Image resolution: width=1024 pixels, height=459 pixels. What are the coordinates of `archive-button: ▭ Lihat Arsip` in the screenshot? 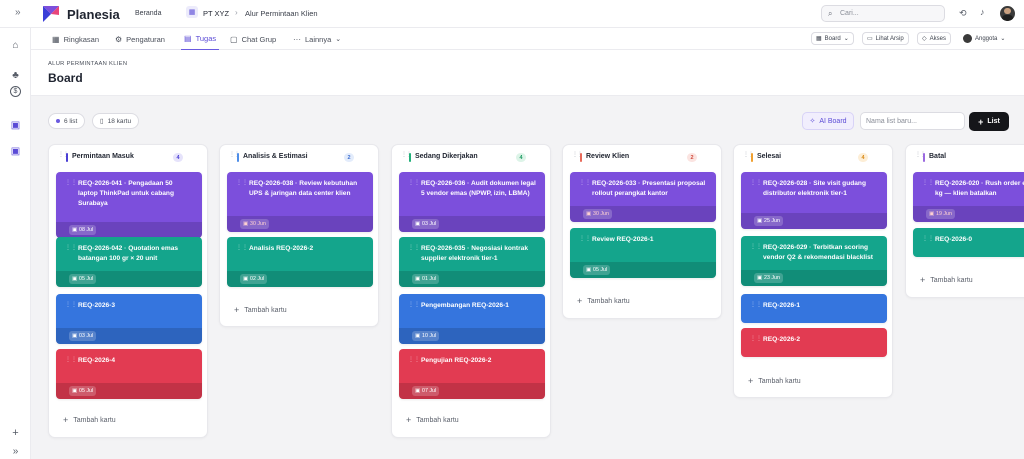 It's located at (885, 38).